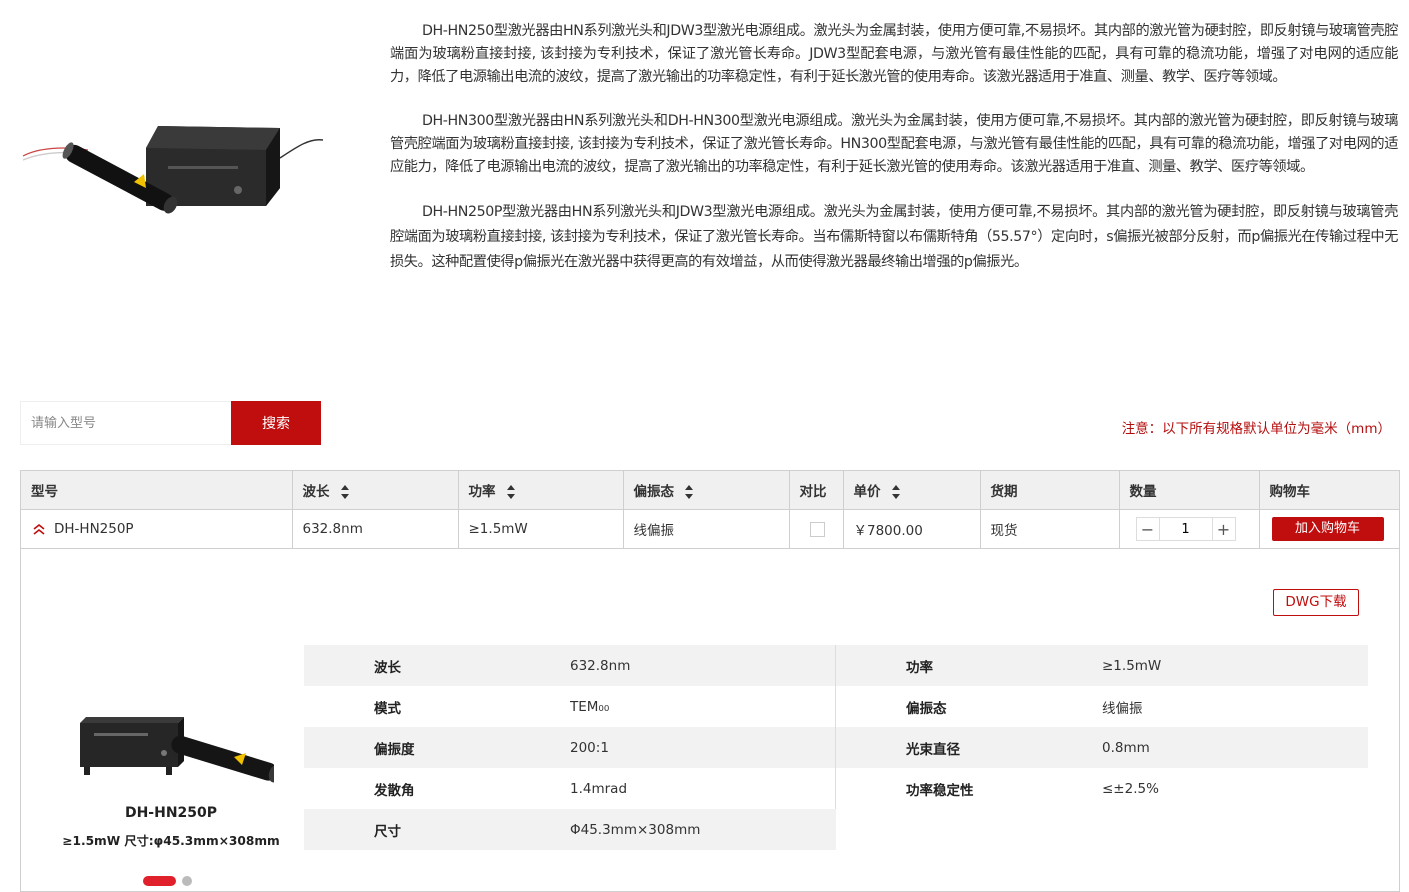  I want to click on attr-value: TEM₀₀, so click(590, 706).